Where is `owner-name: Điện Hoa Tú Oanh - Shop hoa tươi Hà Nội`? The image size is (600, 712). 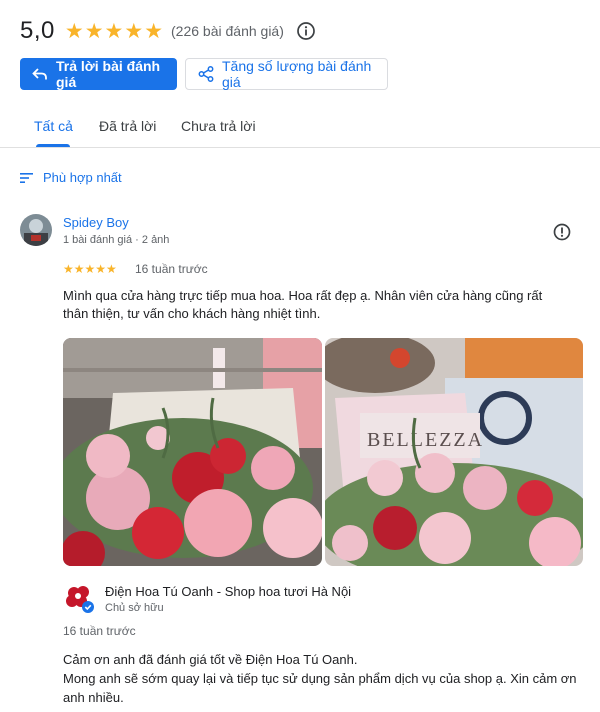 owner-name: Điện Hoa Tú Oanh - Shop hoa tươi Hà Nội is located at coordinates (228, 591).